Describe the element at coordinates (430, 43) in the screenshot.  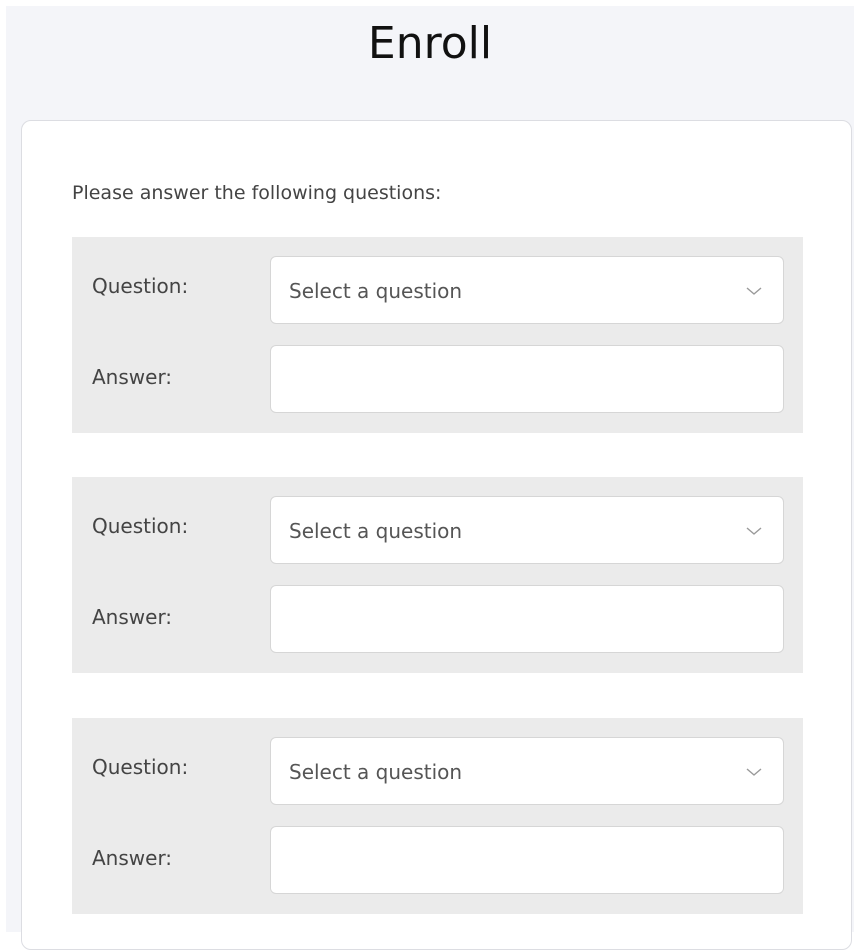
I see `page-title: Enroll` at that location.